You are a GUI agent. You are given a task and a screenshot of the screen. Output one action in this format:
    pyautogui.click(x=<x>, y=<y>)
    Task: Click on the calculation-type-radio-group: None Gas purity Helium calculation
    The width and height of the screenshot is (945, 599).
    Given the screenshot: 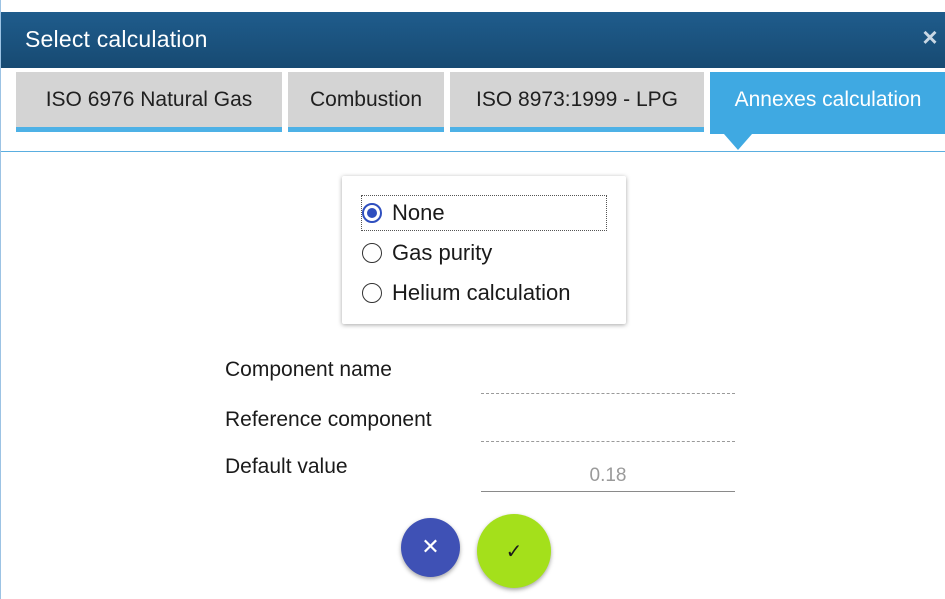 What is the action you would take?
    pyautogui.click(x=484, y=250)
    